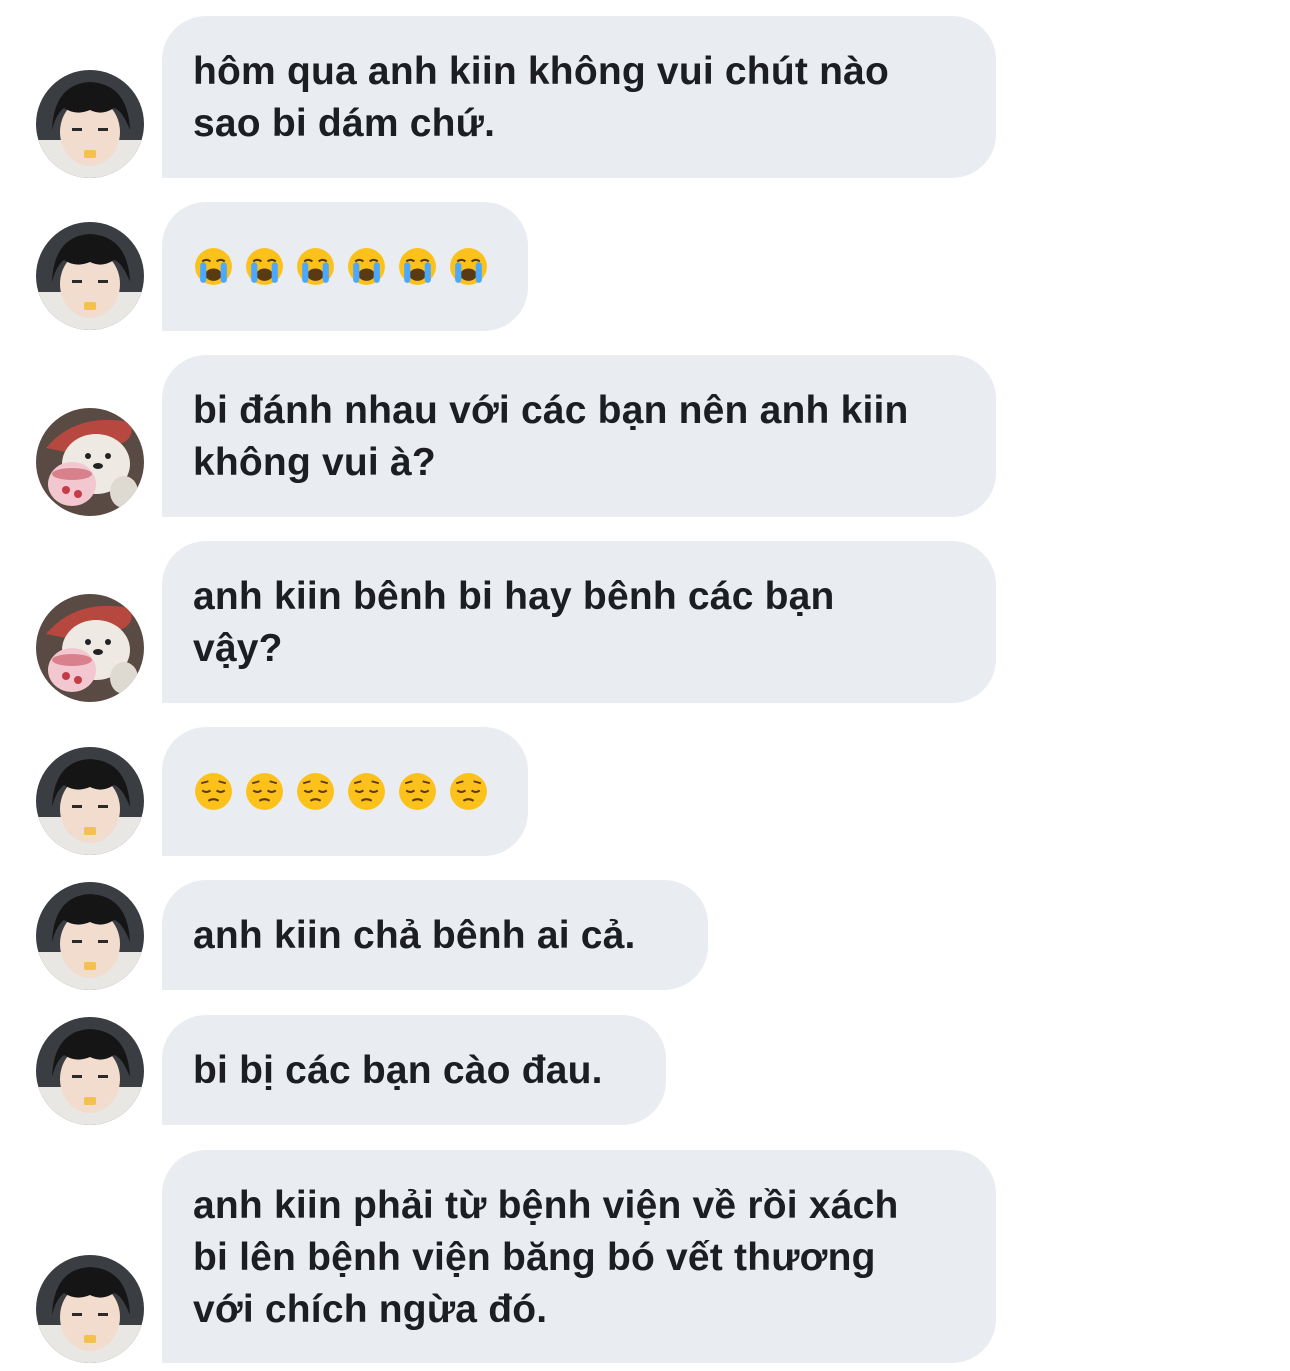 Image resolution: width=1290 pixels, height=1371 pixels. I want to click on message-text-line: anh kiin bênh bi hay bênh các bạn, so click(514, 596).